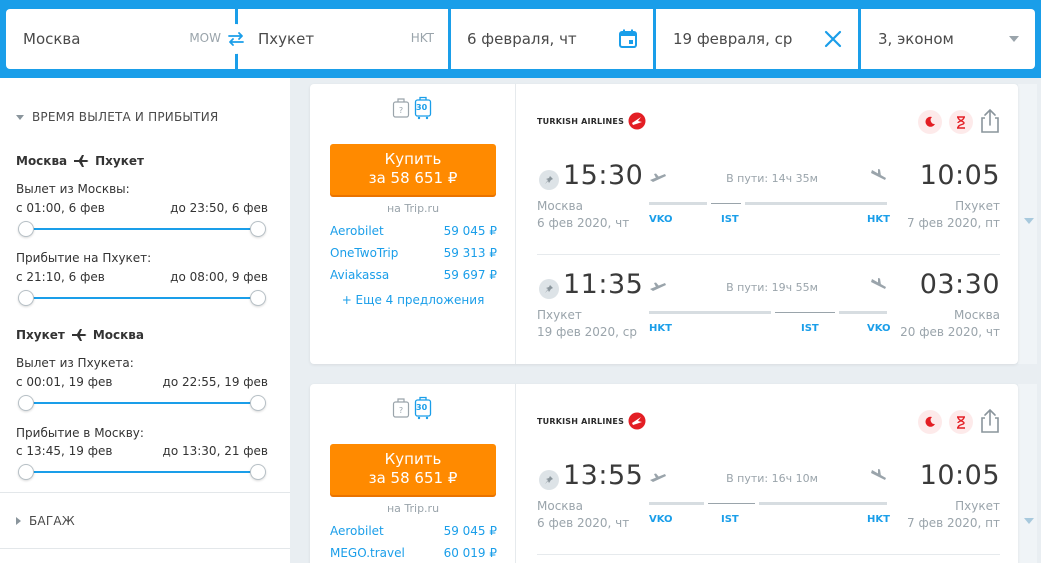  I want to click on route-line, so click(768, 312).